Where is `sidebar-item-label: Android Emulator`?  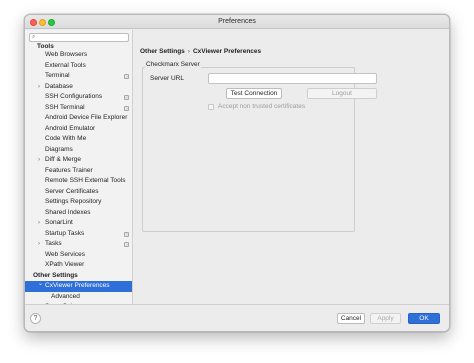
sidebar-item-label: Android Emulator is located at coordinates (70, 128).